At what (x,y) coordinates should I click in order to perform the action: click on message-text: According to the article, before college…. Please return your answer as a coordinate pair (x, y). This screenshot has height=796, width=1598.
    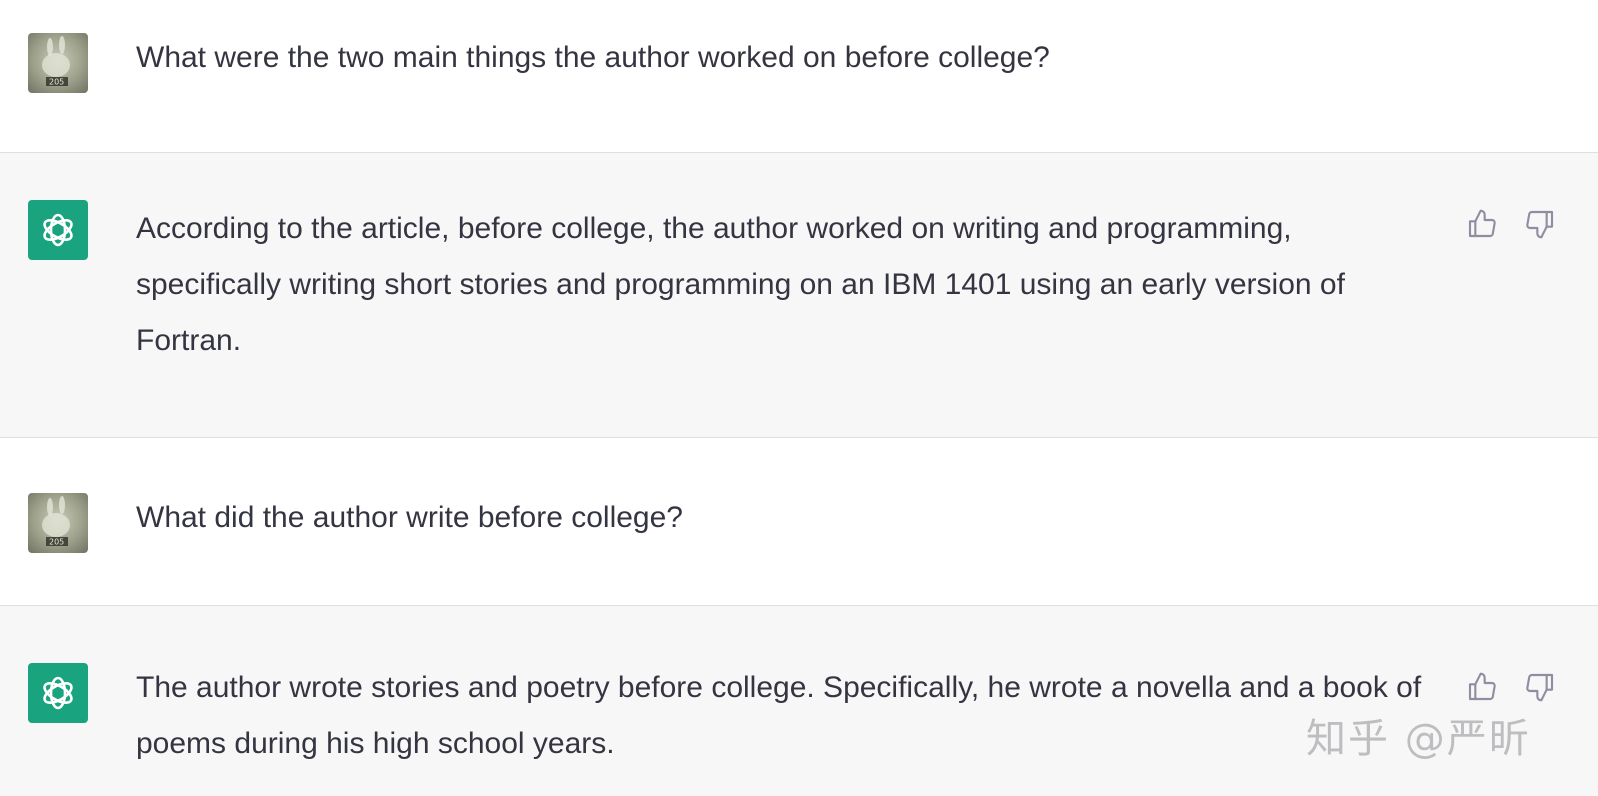
    Looking at the image, I should click on (740, 284).